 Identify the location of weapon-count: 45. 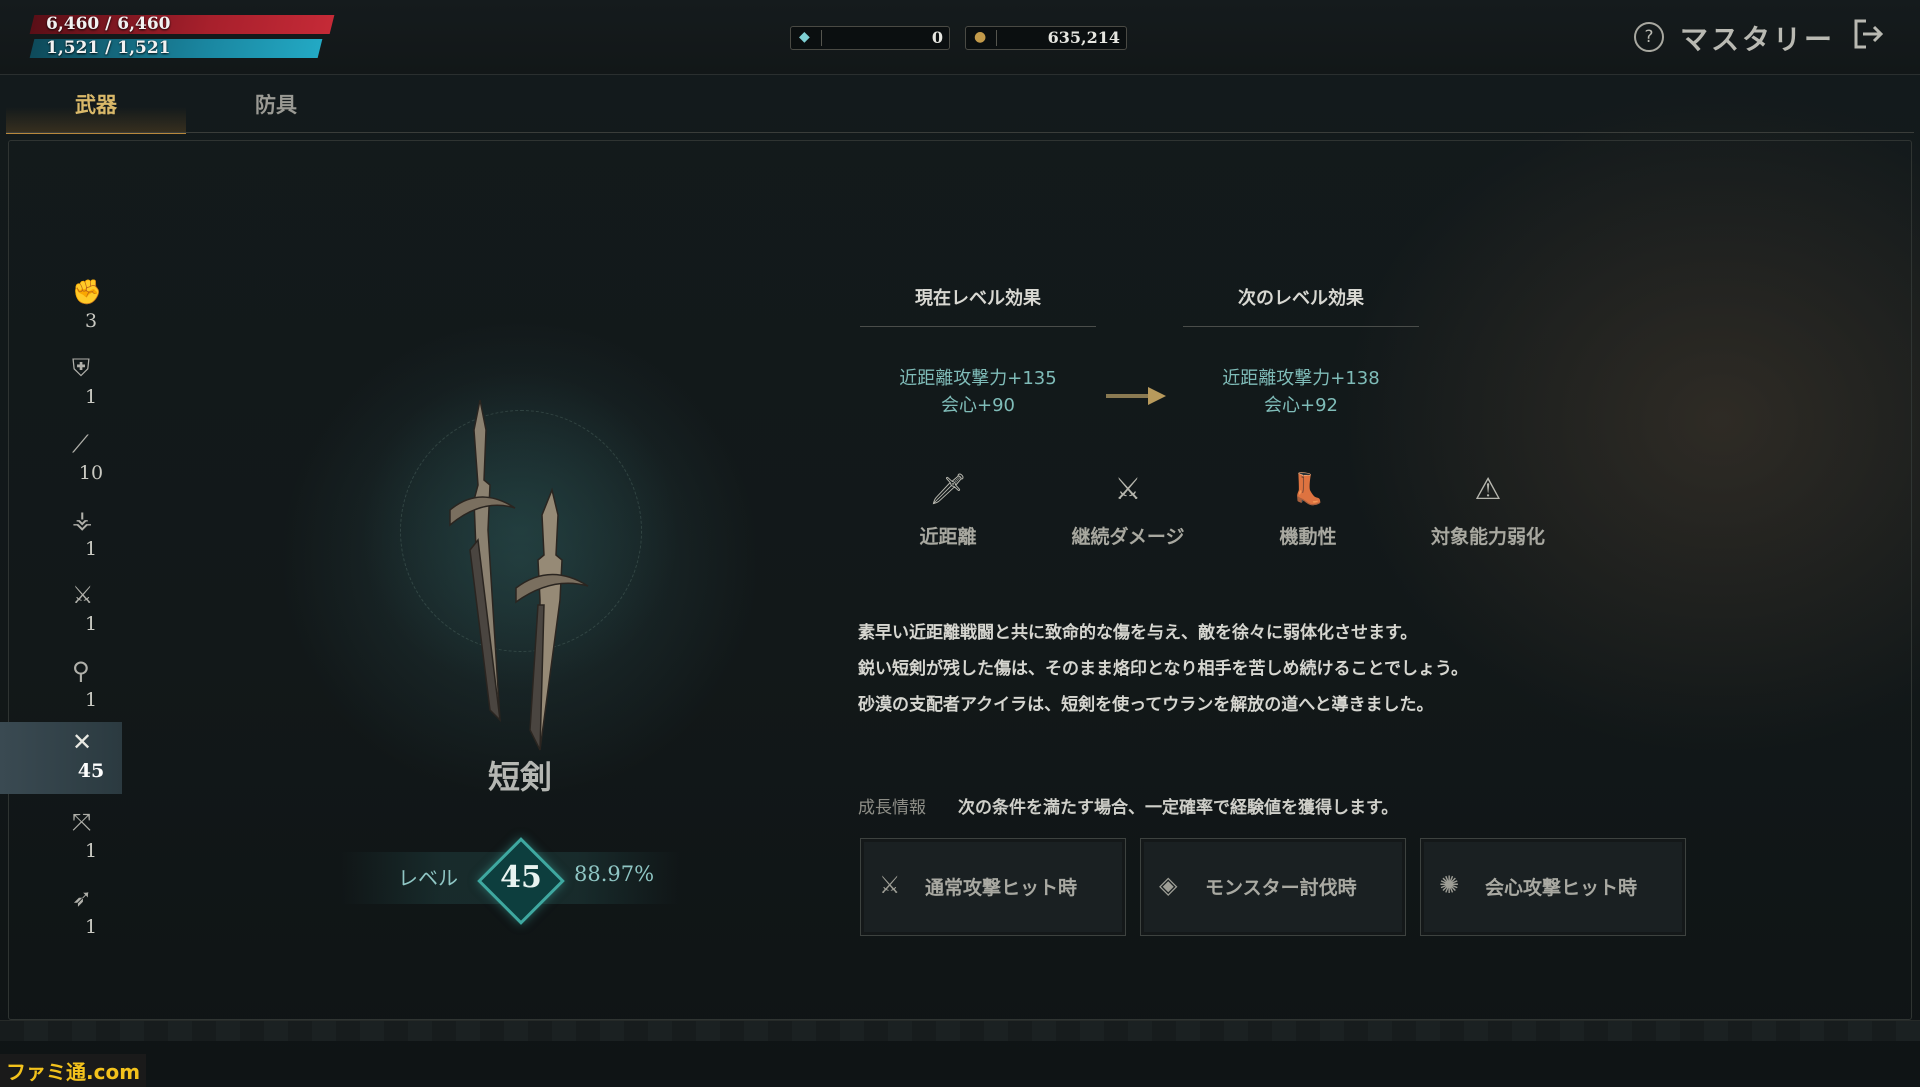
(91, 771).